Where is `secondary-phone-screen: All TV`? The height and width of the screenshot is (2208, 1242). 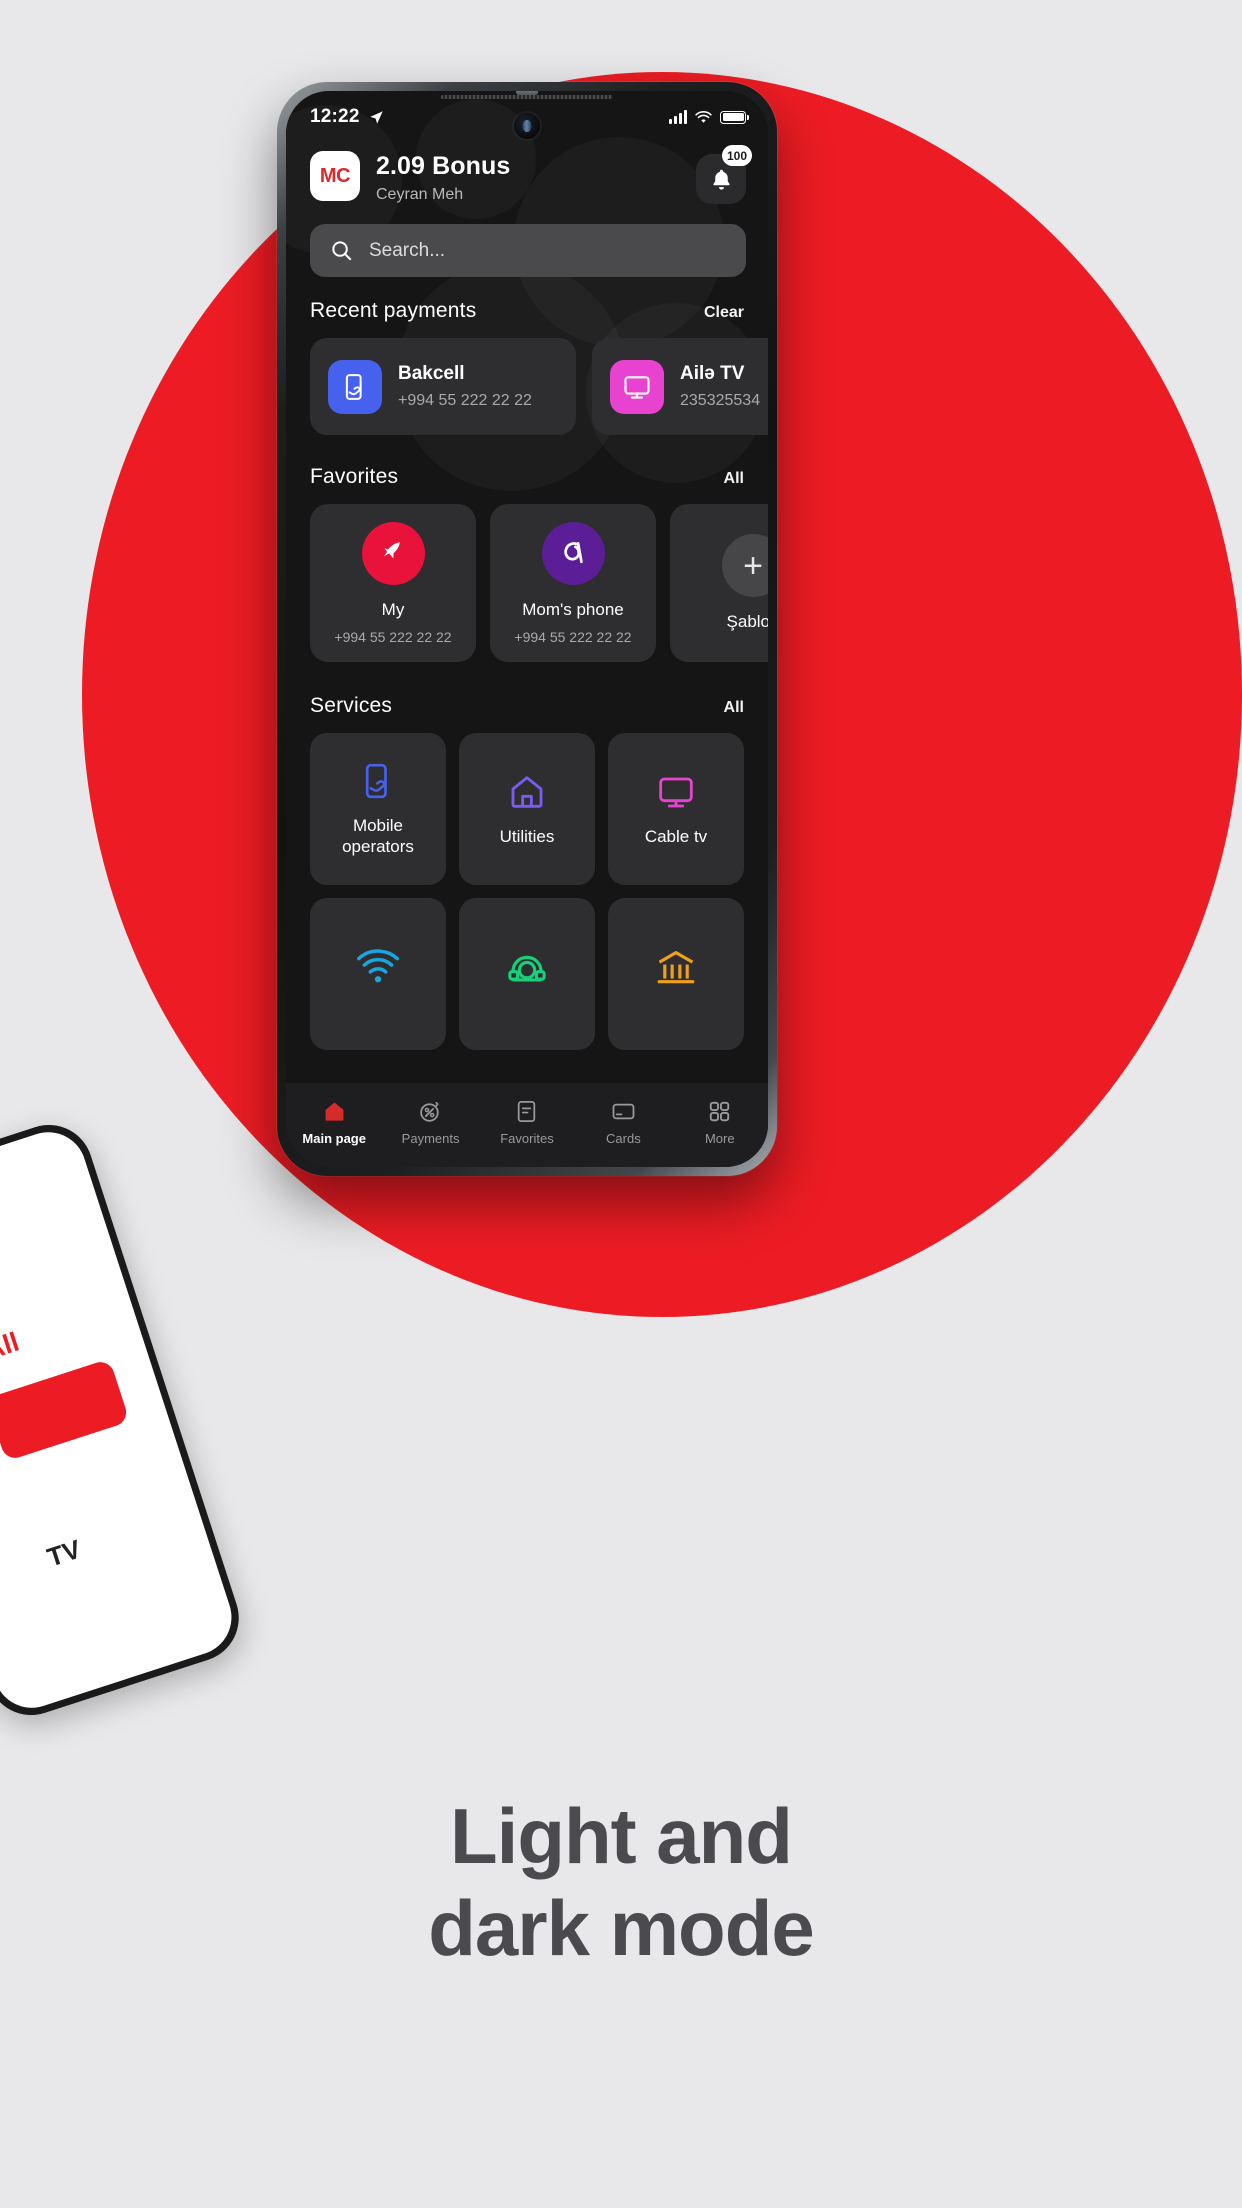 secondary-phone-screen: All TV is located at coordinates (121, 1420).